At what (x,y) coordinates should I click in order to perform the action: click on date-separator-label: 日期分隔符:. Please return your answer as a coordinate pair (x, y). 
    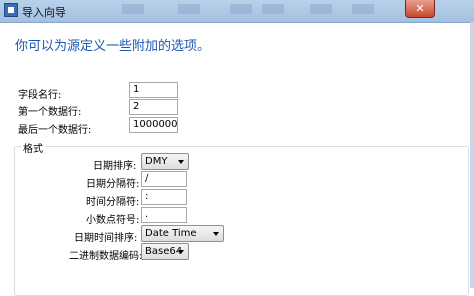
    Looking at the image, I should click on (113, 184).